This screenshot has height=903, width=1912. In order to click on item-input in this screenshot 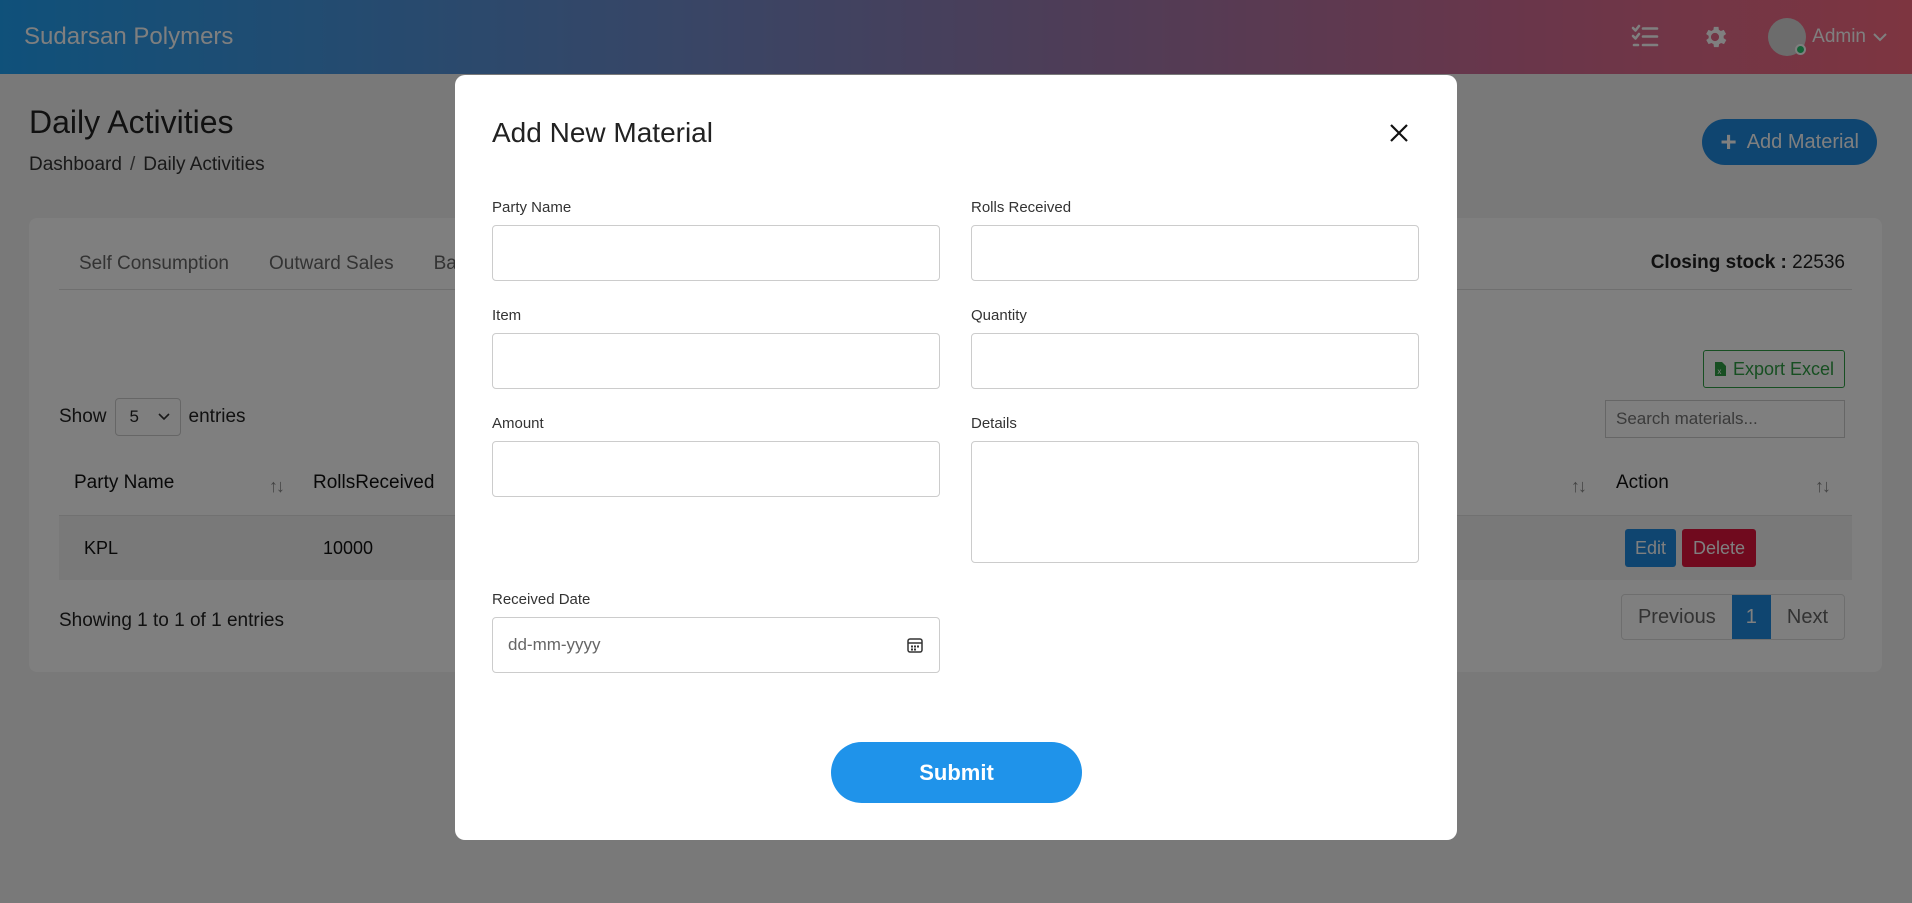, I will do `click(716, 361)`.